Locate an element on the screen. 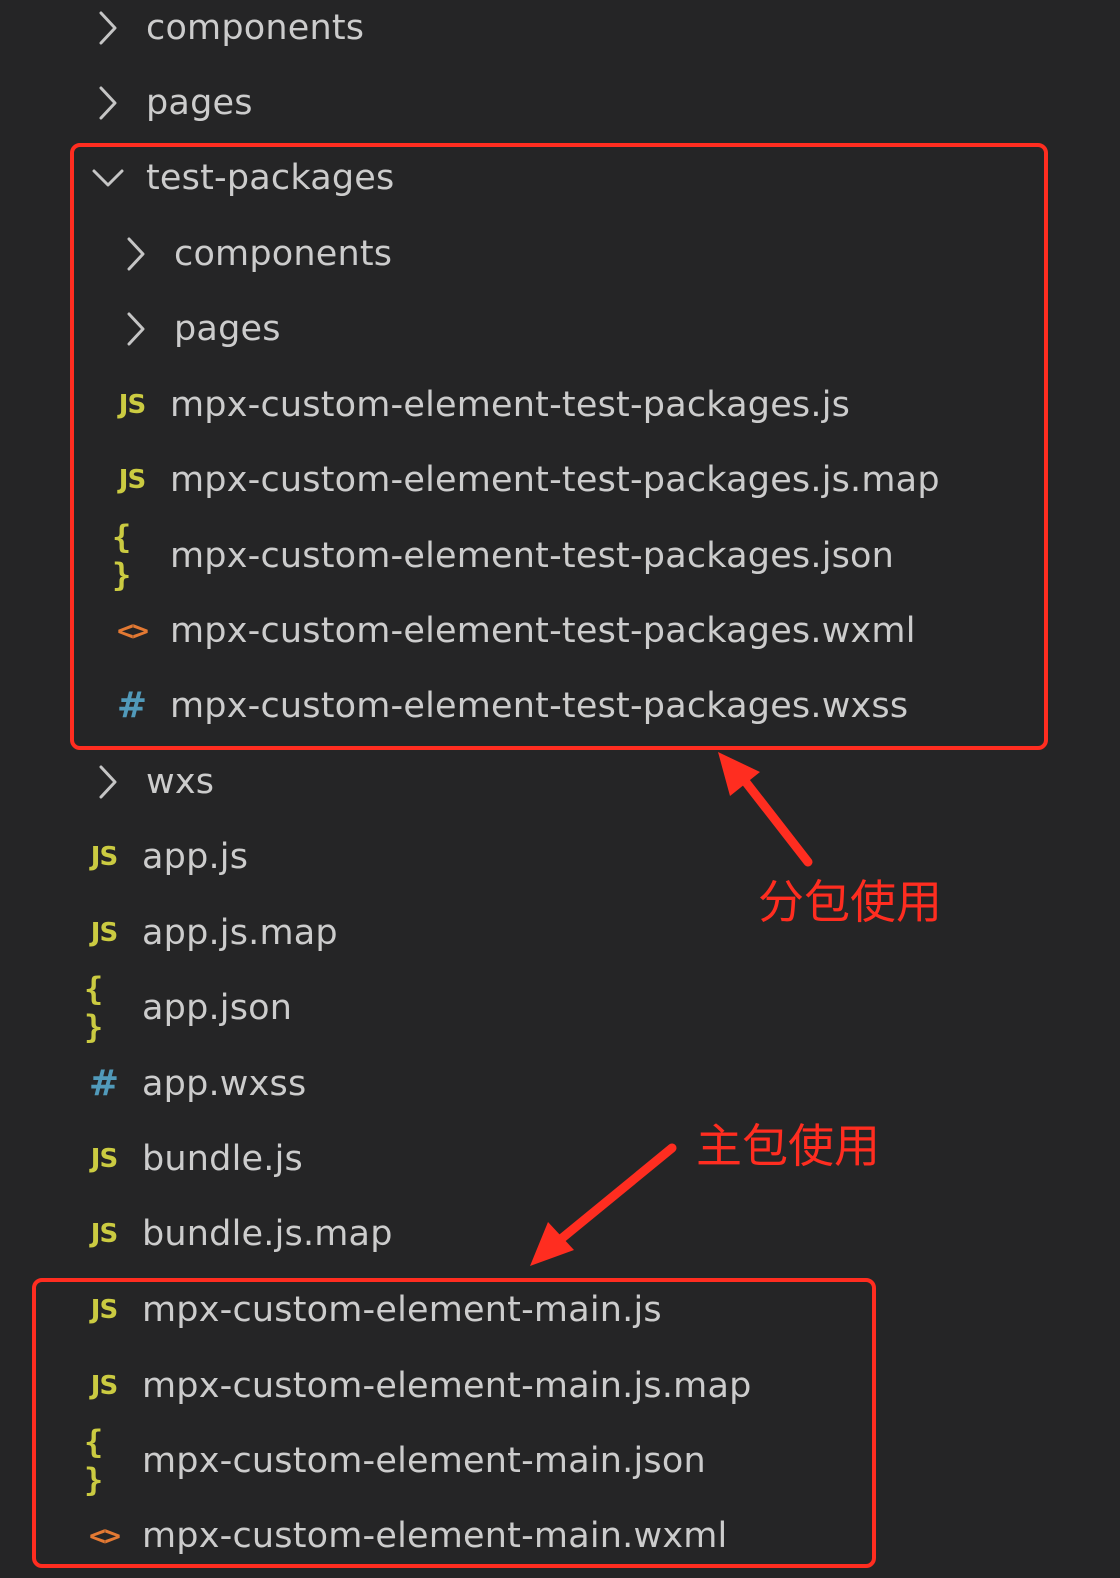  tree-item-label: wxs is located at coordinates (180, 781).